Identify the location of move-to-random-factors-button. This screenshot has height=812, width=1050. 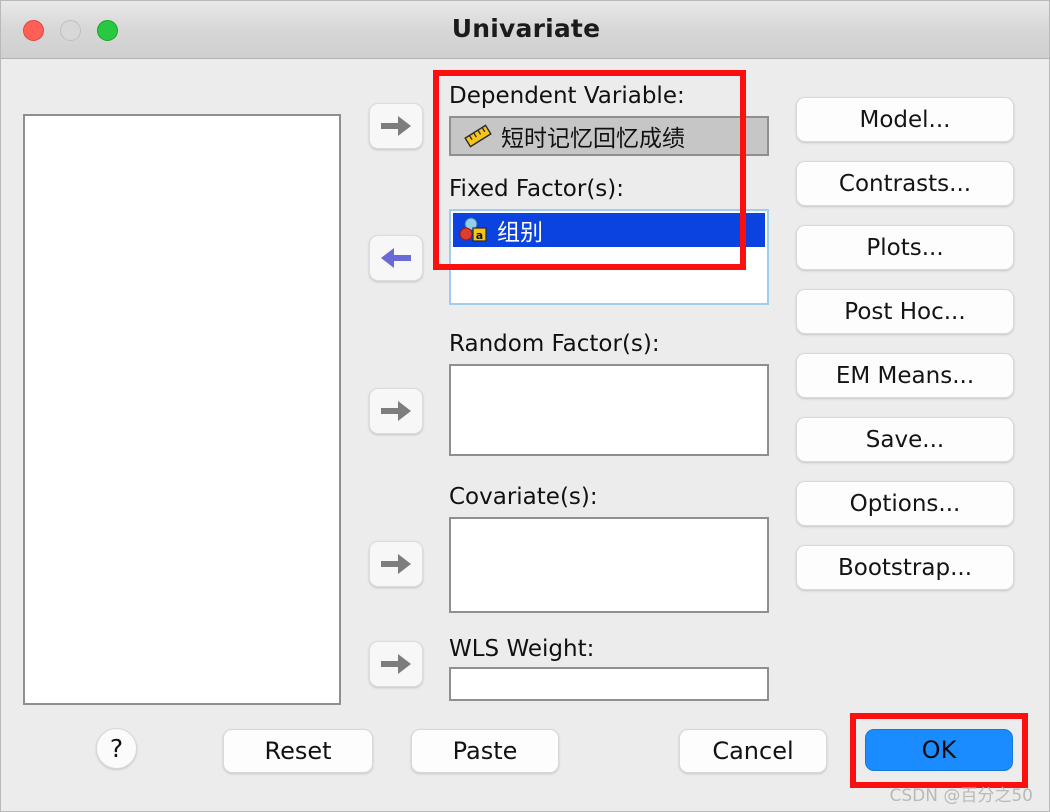
(396, 411).